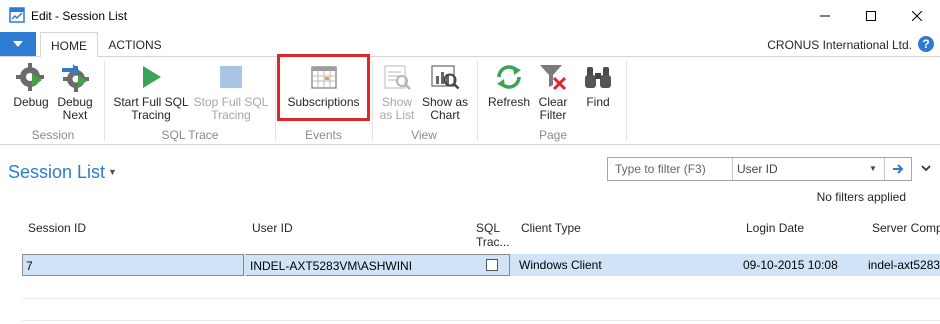 The image size is (940, 324). What do you see at coordinates (509, 77) in the screenshot?
I see `refresh-icon` at bounding box center [509, 77].